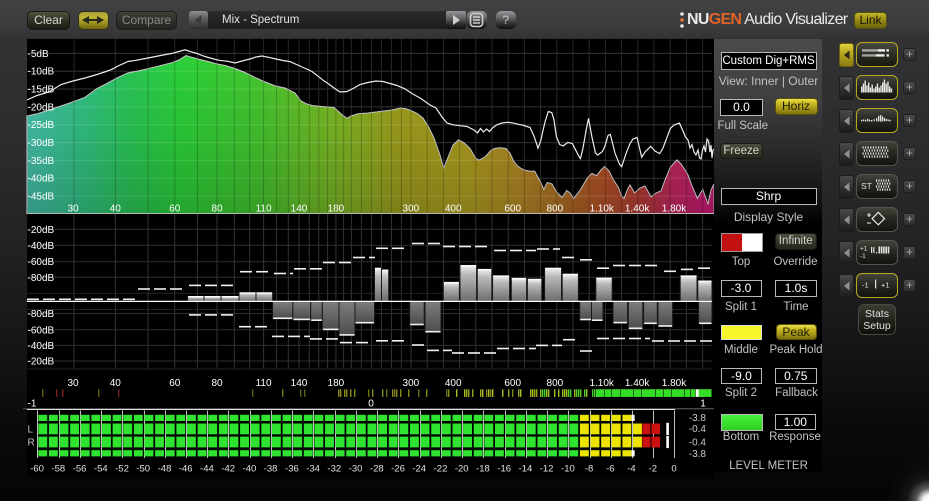  I want to click on svg-text: -42, so click(228, 469).